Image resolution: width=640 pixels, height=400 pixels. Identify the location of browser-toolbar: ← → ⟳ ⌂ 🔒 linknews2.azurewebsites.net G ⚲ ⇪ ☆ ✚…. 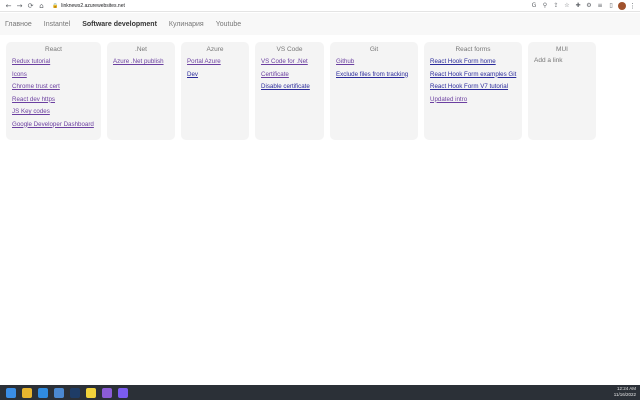
(320, 6).